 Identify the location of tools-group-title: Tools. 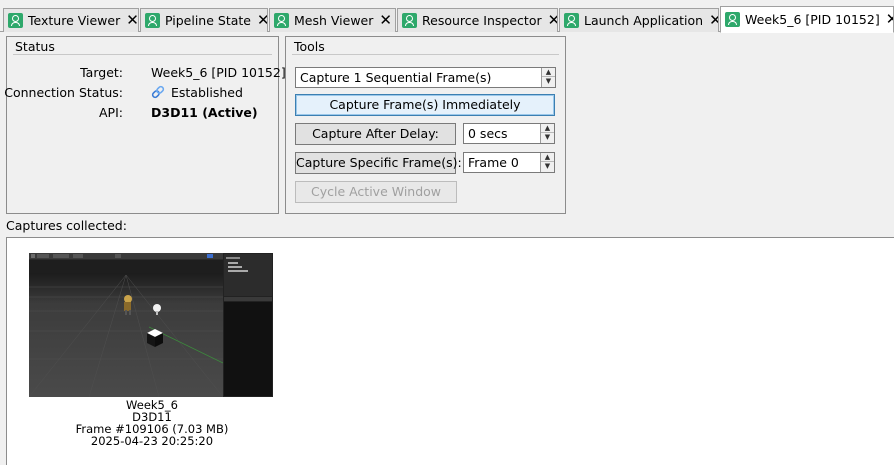
(309, 46).